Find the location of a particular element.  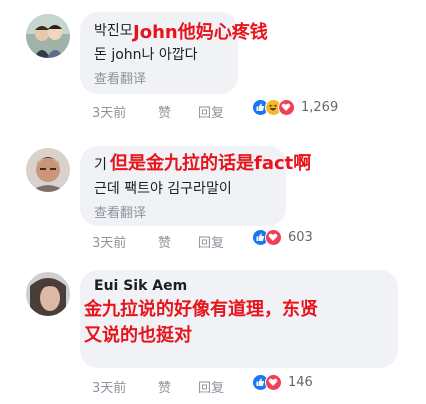

reaction-summary: 603 is located at coordinates (282, 237).